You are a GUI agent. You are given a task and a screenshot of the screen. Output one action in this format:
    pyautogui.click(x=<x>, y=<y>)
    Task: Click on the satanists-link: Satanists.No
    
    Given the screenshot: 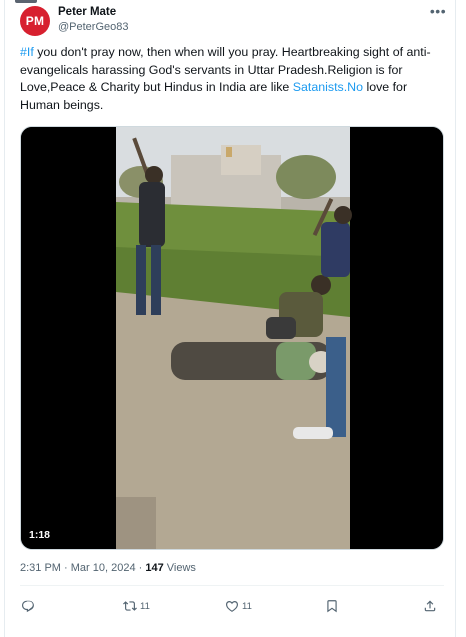 What is the action you would take?
    pyautogui.click(x=328, y=87)
    